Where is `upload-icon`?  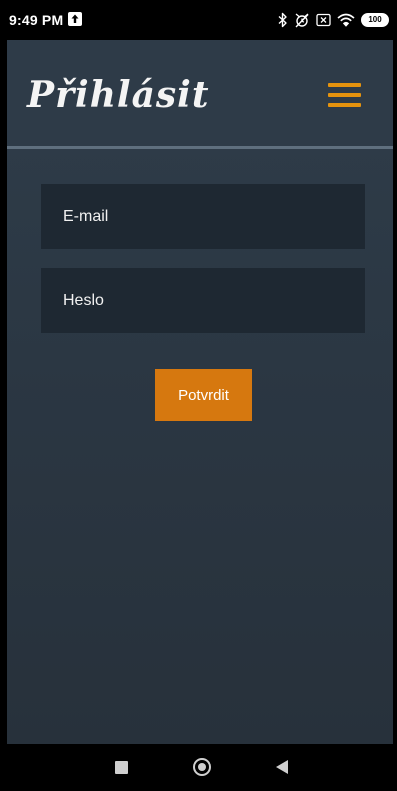 upload-icon is located at coordinates (75, 19).